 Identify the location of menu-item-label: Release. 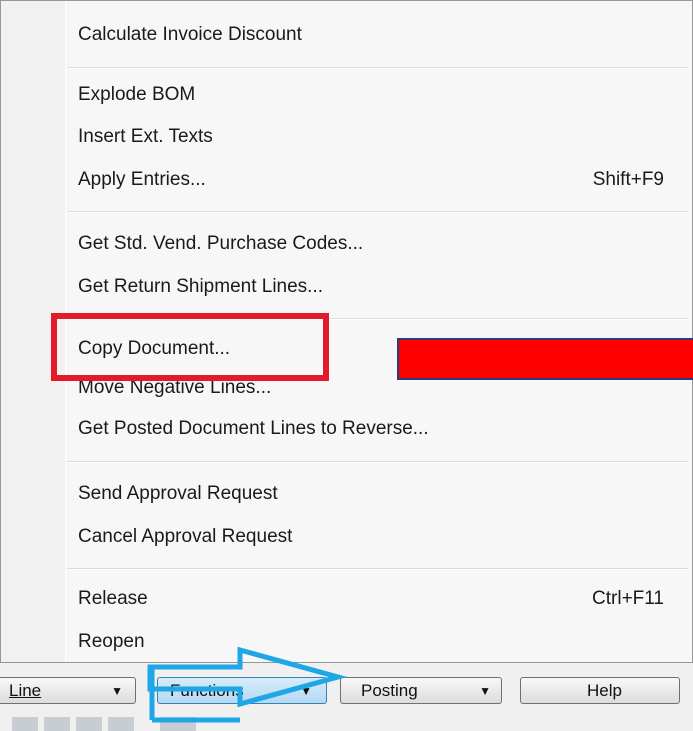
(113, 598).